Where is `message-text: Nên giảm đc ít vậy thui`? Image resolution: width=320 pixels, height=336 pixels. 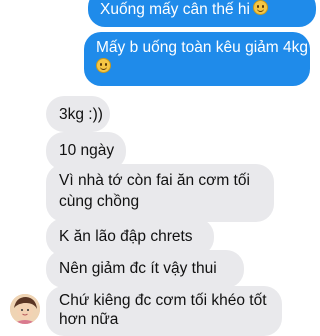 message-text: Nên giảm đc ít vậy thui is located at coordinates (138, 268).